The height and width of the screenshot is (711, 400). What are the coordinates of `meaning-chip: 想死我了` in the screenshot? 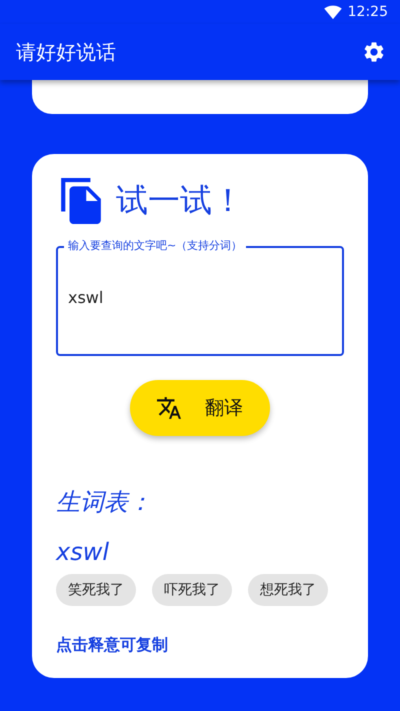 It's located at (288, 590).